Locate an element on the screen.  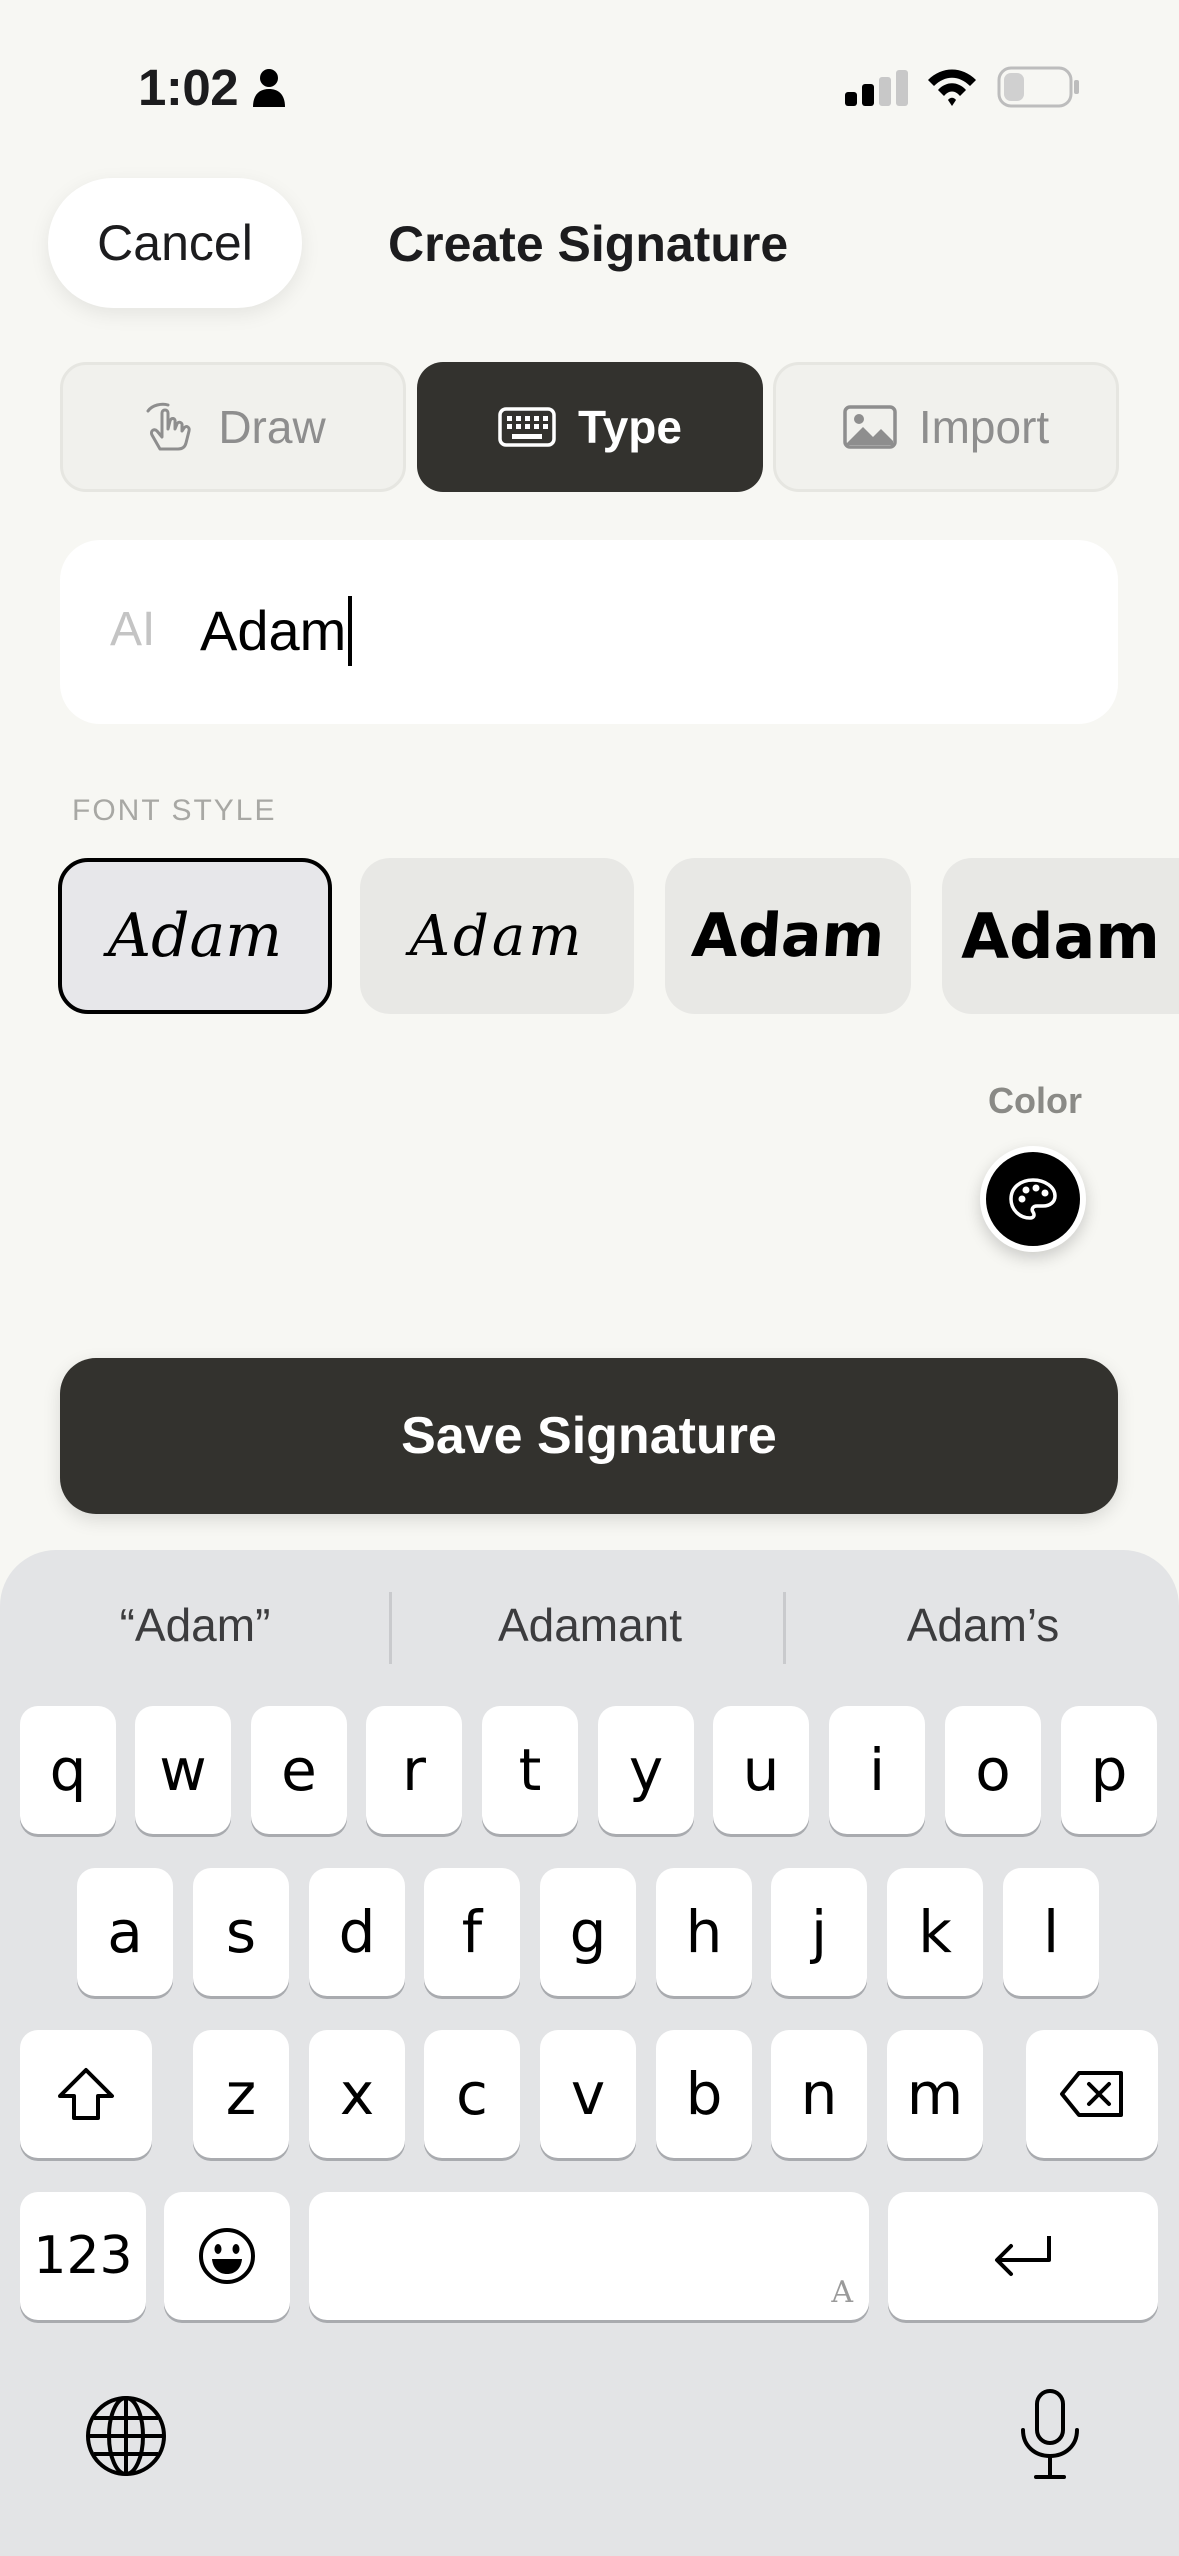
key-g: g is located at coordinates (588, 1932).